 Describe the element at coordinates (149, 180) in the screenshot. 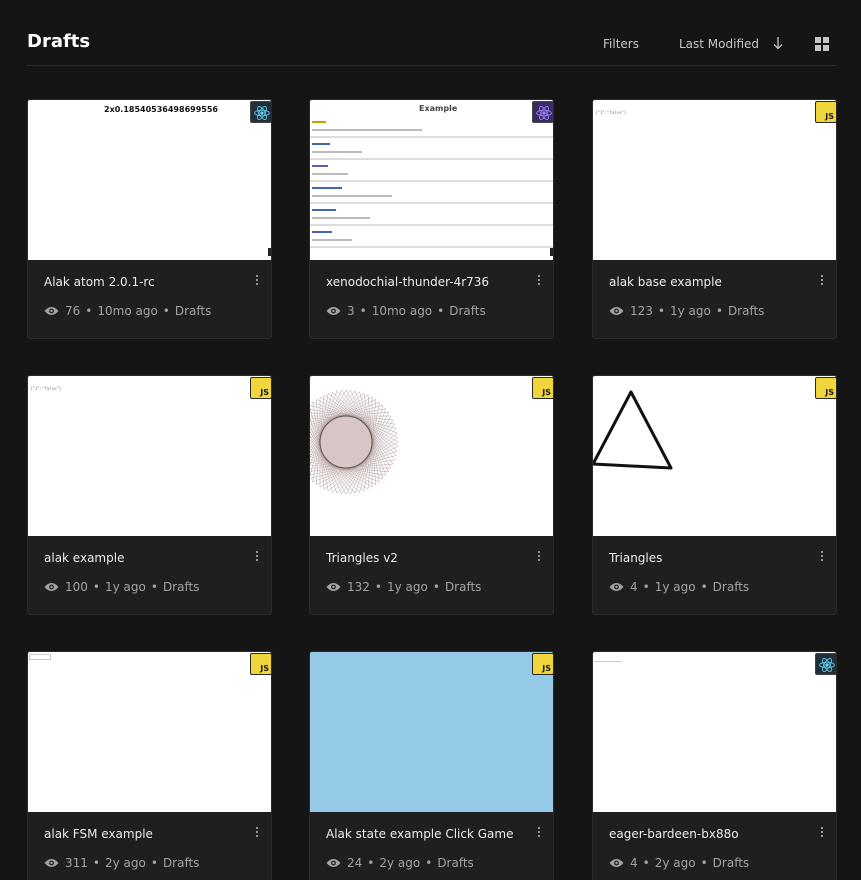

I see `sandbox-preview: 2x0.18540536498699556` at that location.